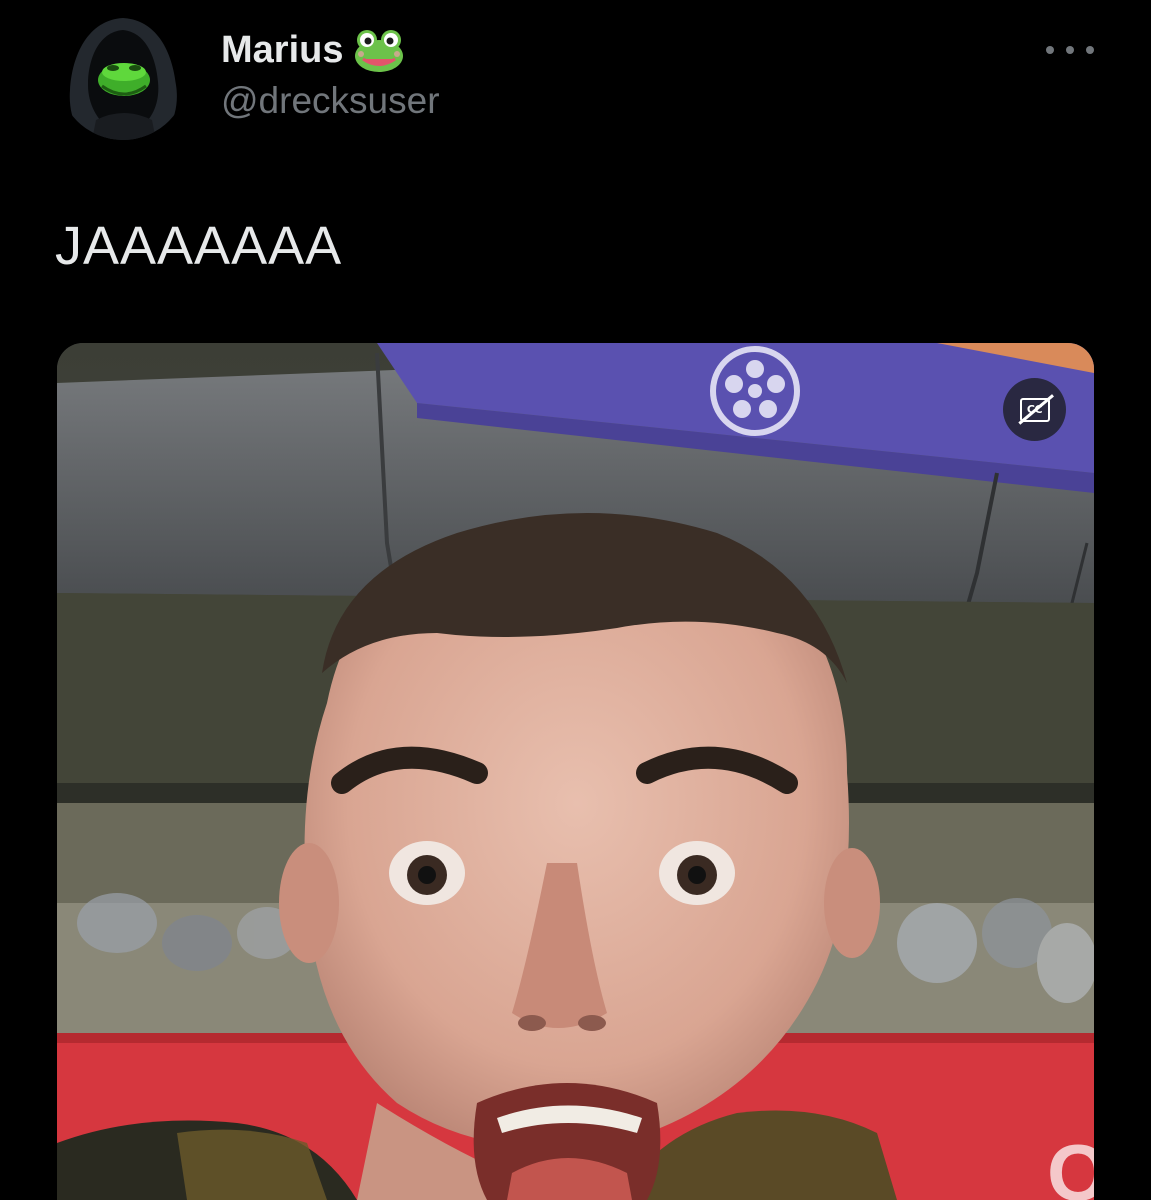  I want to click on author-handle: @drecksuser, so click(330, 101).